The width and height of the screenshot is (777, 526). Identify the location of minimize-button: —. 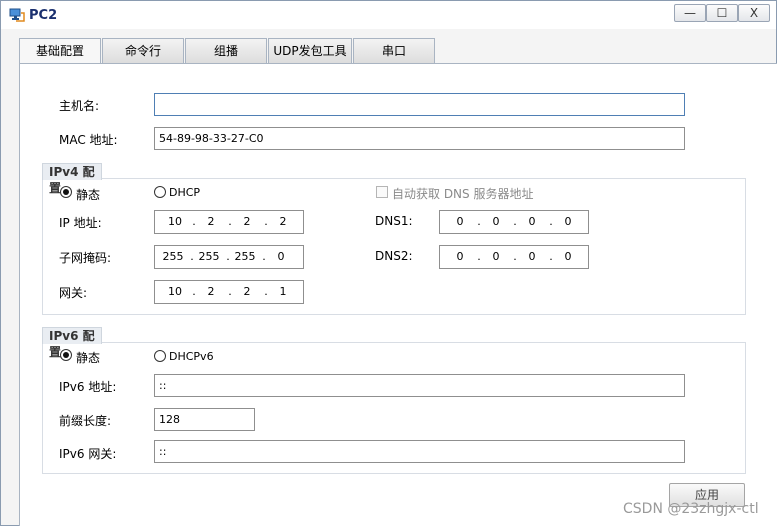
(690, 13).